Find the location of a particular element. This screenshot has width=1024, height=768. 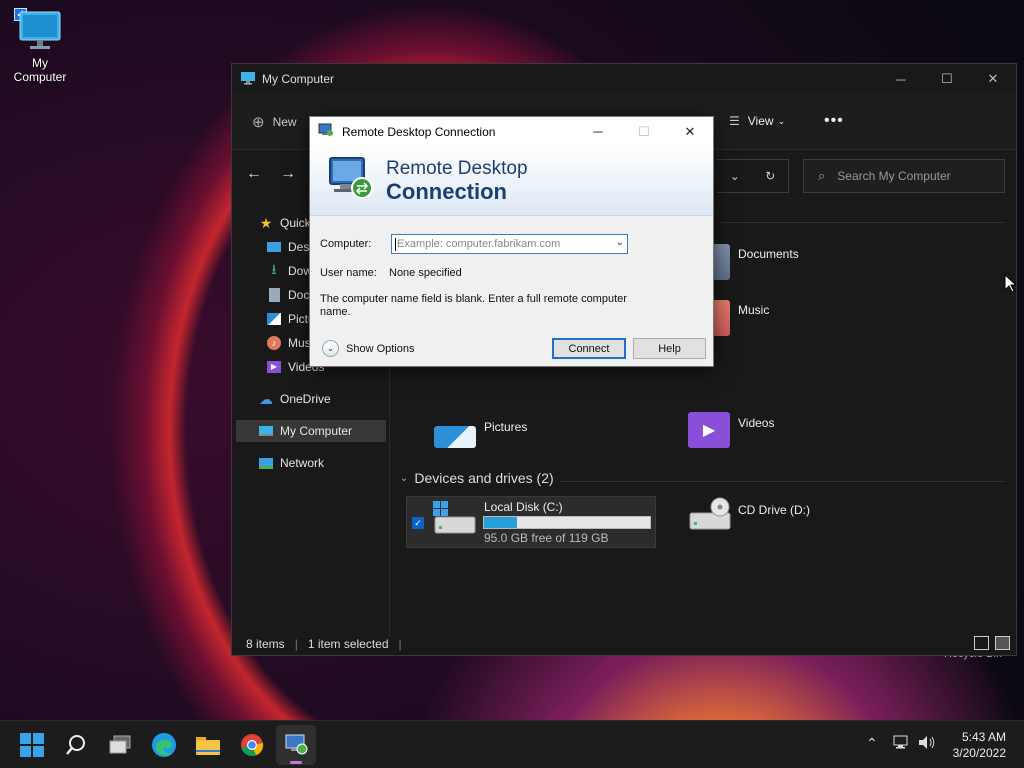

desktop-icon-my-computer: ✓ My Computer is located at coordinates (40, 45).